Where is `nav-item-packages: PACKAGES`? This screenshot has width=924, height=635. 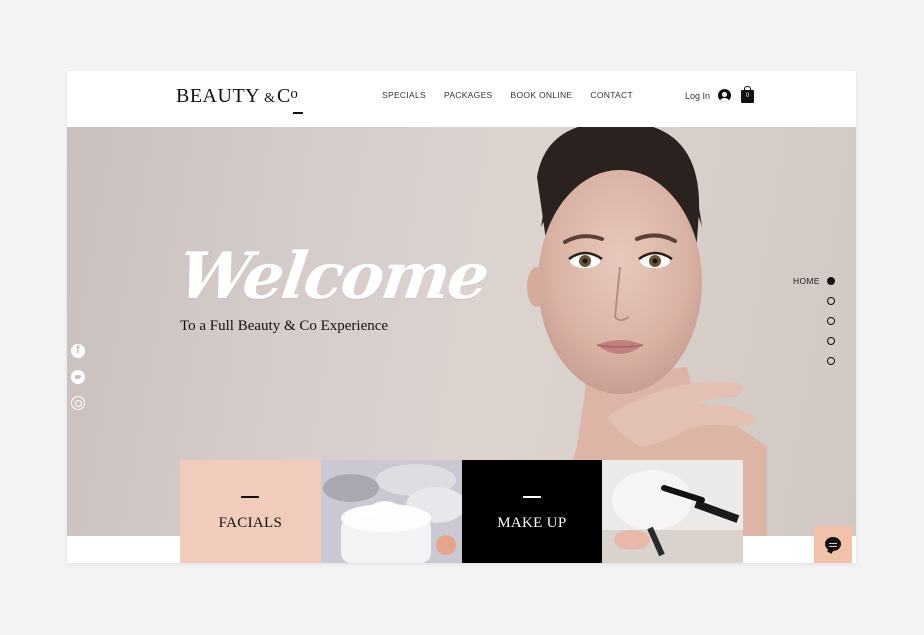 nav-item-packages: PACKAGES is located at coordinates (468, 95).